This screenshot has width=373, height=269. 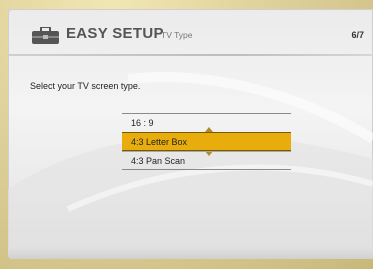 I want to click on option-letter-box: 4:3 Letter Box, so click(x=206, y=141).